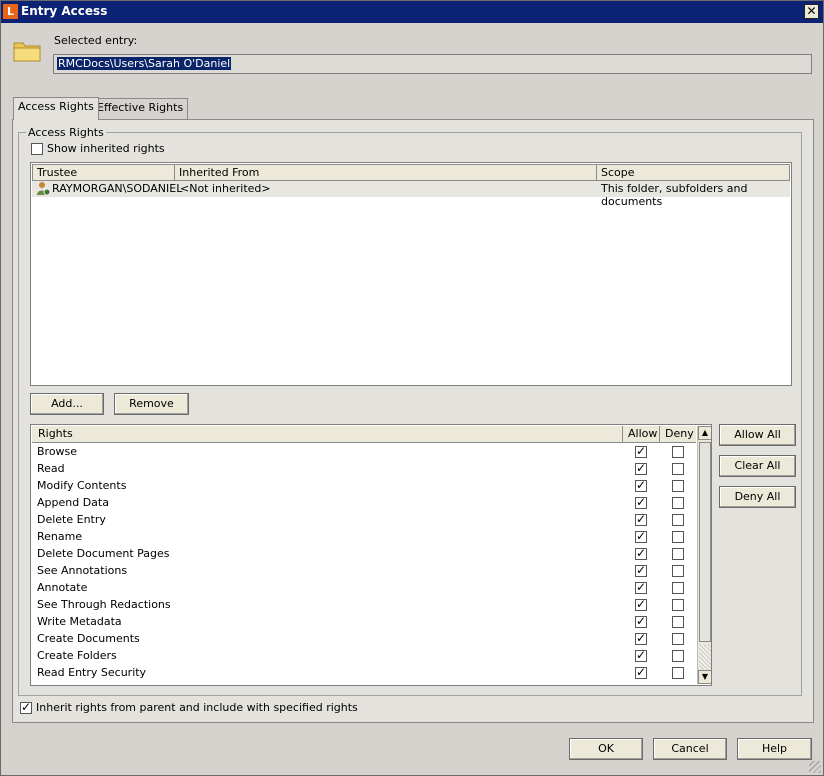  What do you see at coordinates (704, 433) in the screenshot?
I see `scroll-up-button: ▲` at bounding box center [704, 433].